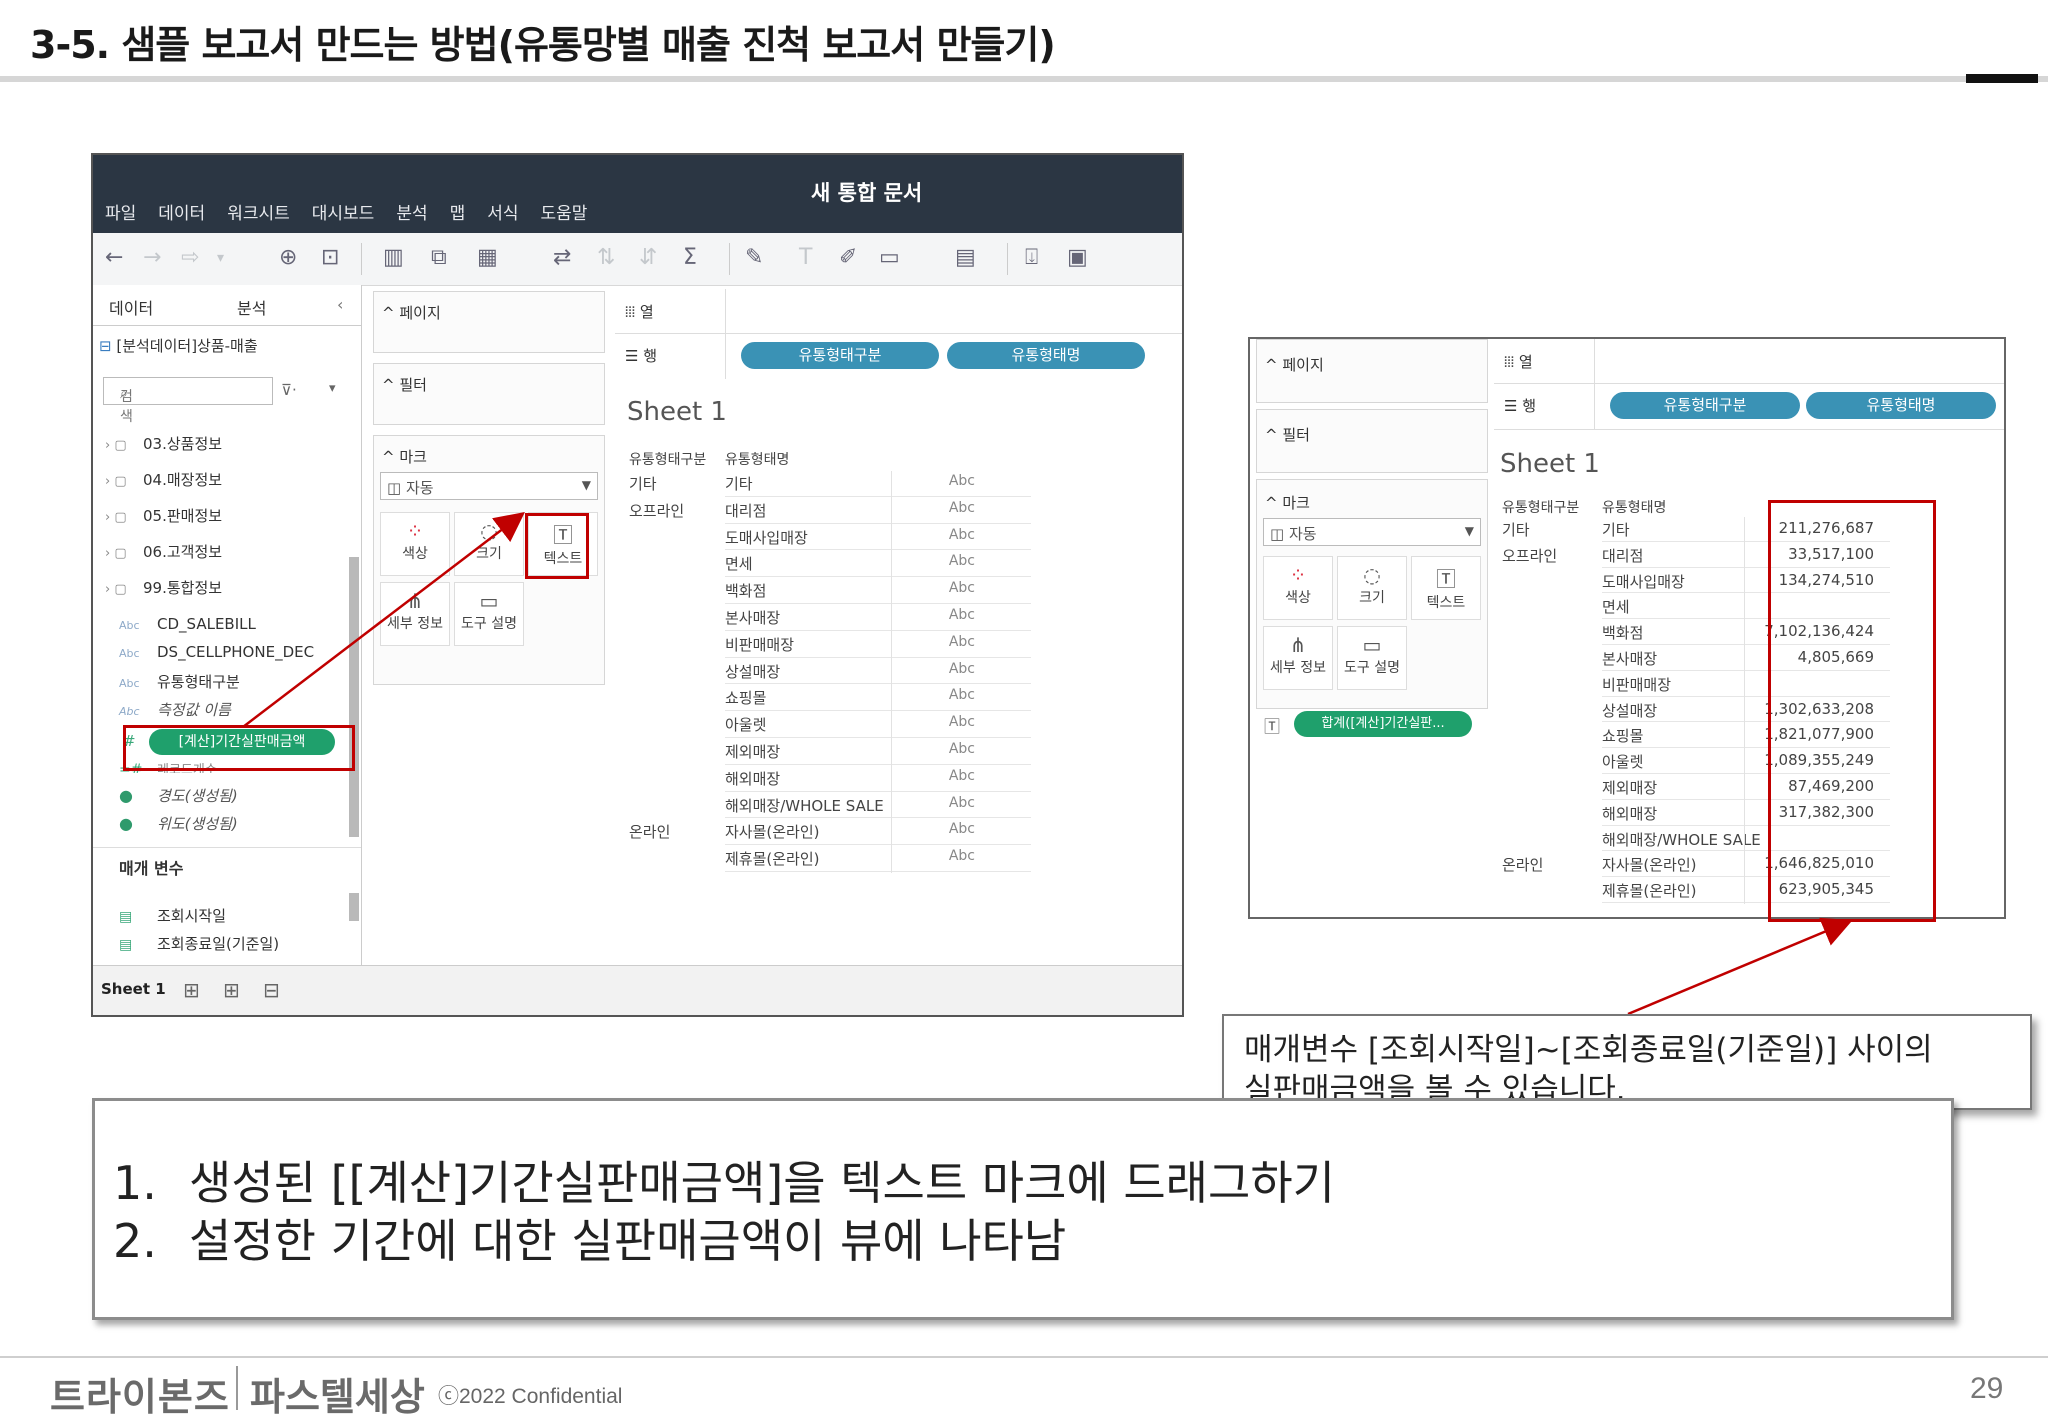 This screenshot has height=1421, width=2048. What do you see at coordinates (1469, 531) in the screenshot?
I see `chevron-down-icon: ▼` at bounding box center [1469, 531].